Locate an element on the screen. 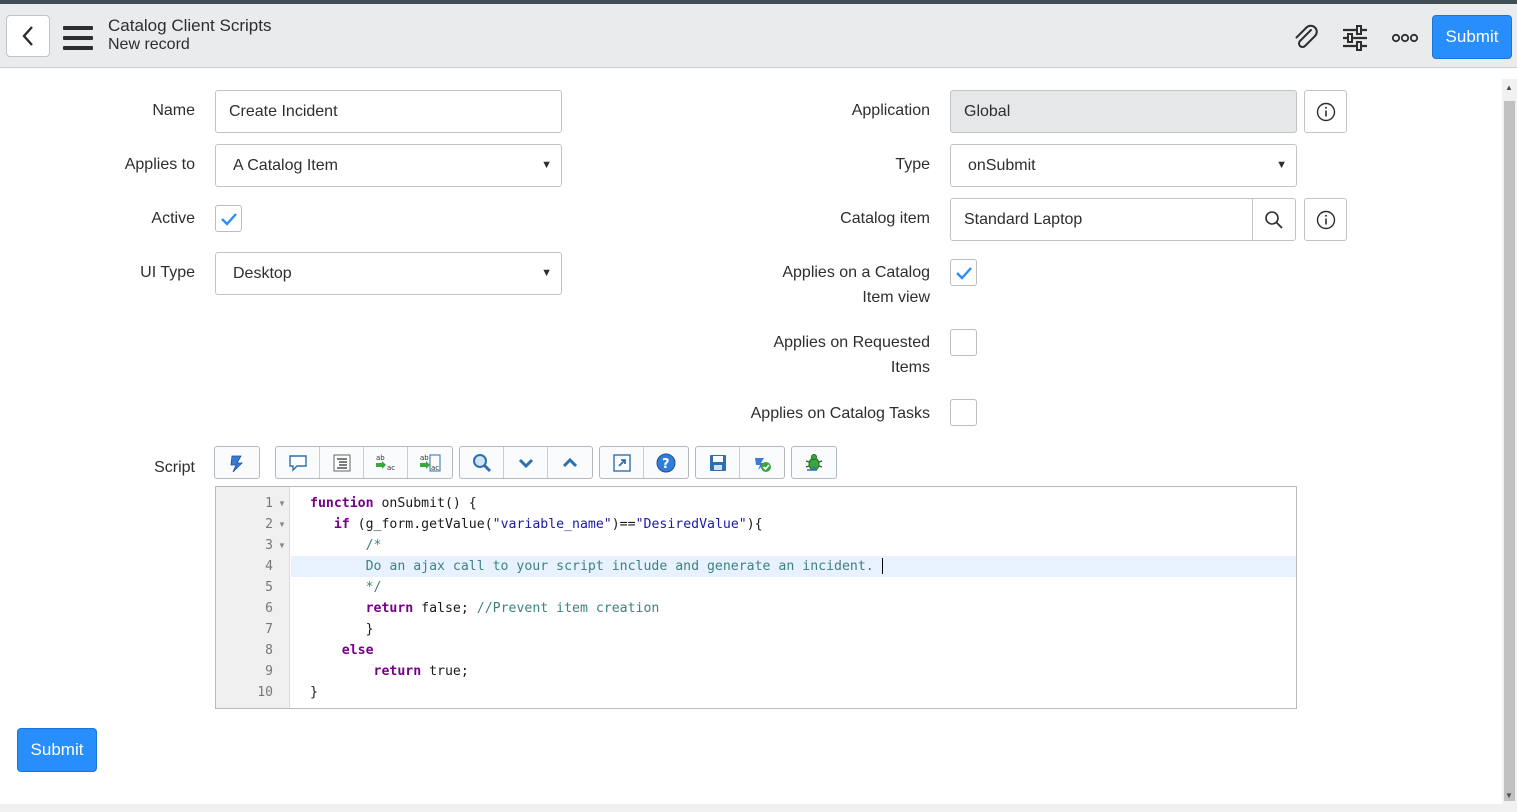  attachment-button is located at coordinates (1306, 38).